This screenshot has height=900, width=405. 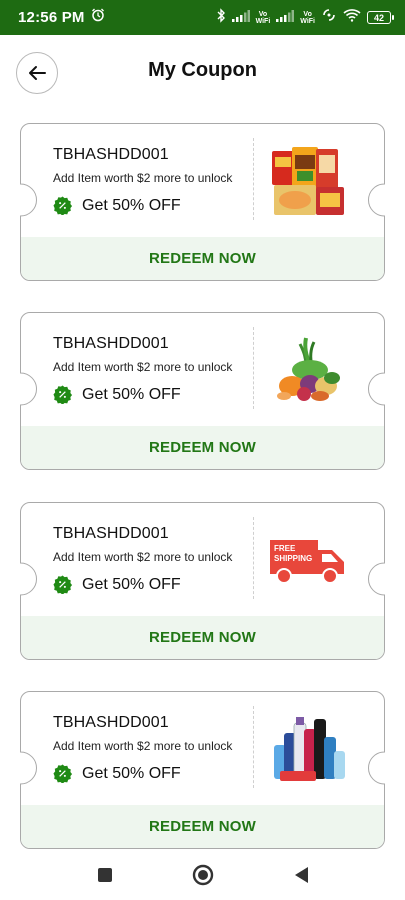 I want to click on data-saver-icon, so click(x=329, y=17).